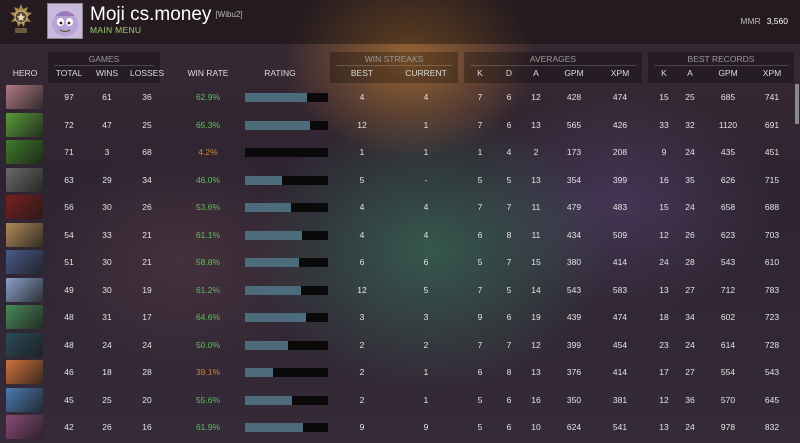  I want to click on cell-avg-gpm: 565, so click(574, 124).